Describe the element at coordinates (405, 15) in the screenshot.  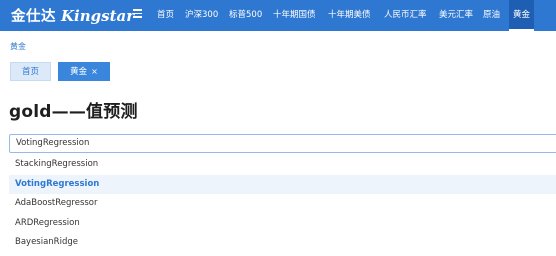
I see `nav-item-rmb-fx: 人民币汇率` at that location.